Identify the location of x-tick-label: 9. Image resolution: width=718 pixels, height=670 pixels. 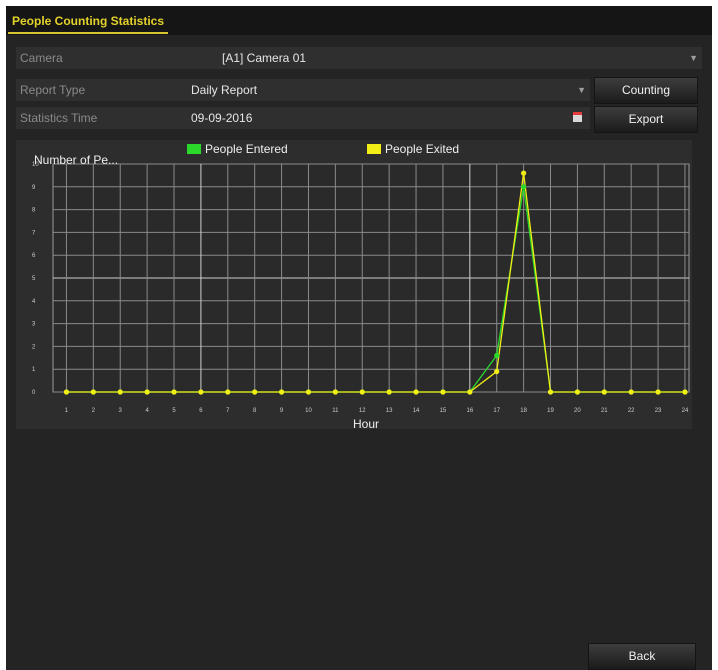
(282, 411).